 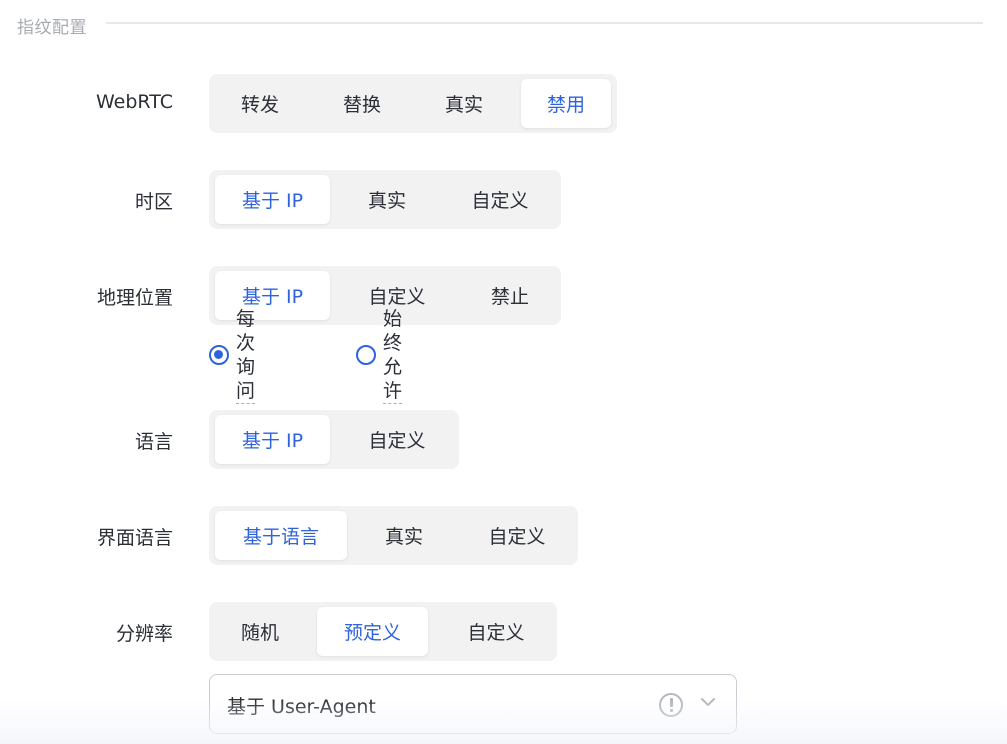 I want to click on radio-unchecked-icon, so click(x=366, y=355).